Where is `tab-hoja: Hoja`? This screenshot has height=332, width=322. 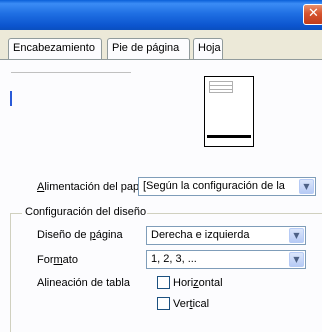 tab-hoja: Hoja is located at coordinates (208, 48).